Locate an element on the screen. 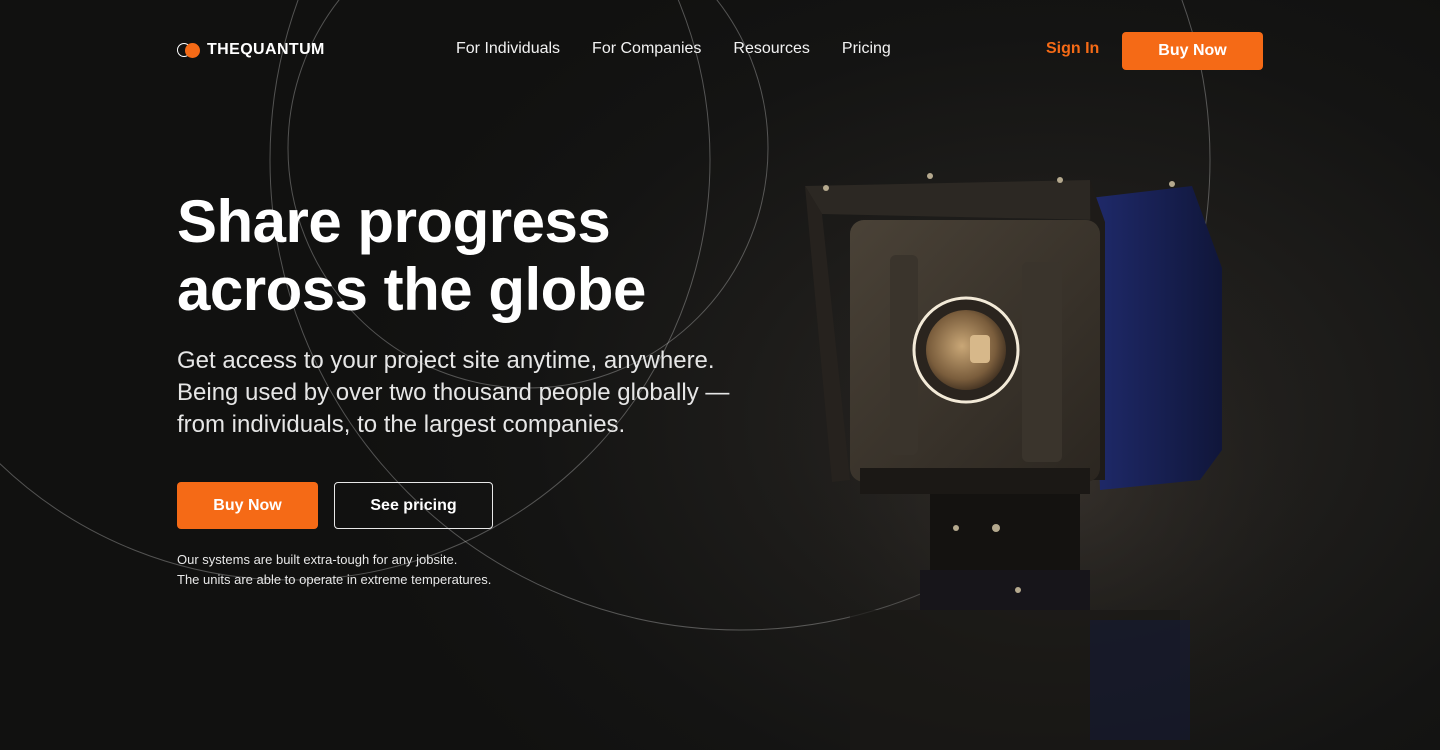 This screenshot has width=1440, height=750. logo-icon is located at coordinates (189, 50).